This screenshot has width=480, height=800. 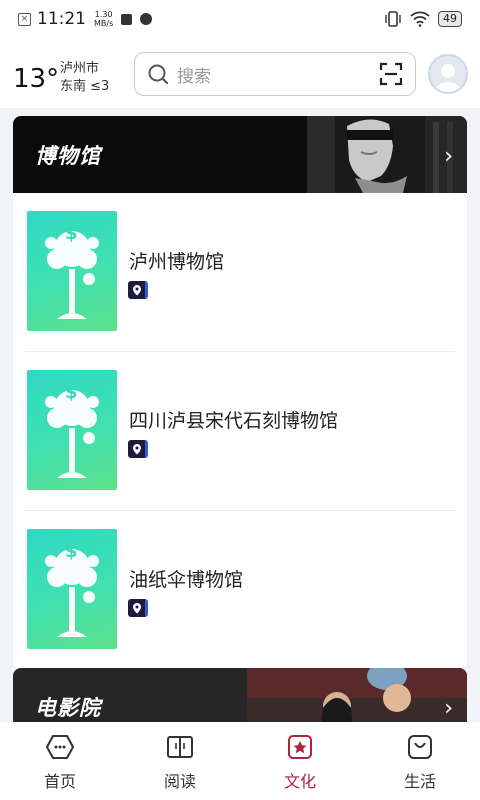 What do you see at coordinates (104, 23) in the screenshot?
I see `network-speed-unit: MB/s` at bounding box center [104, 23].